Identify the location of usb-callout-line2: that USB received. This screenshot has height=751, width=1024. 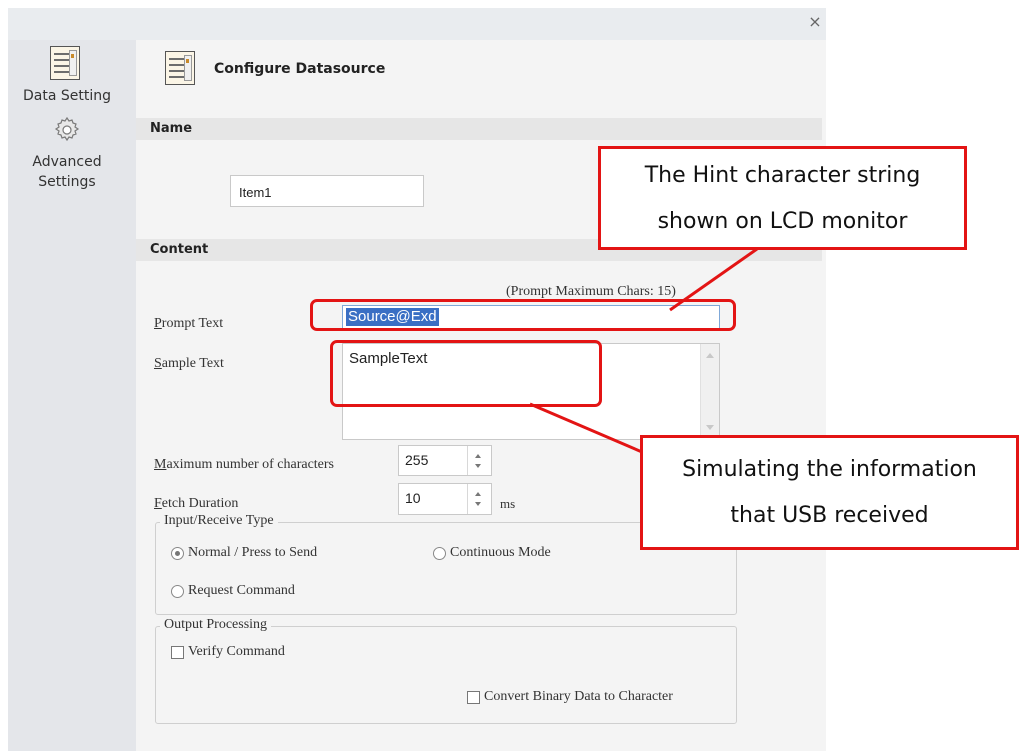
(829, 515).